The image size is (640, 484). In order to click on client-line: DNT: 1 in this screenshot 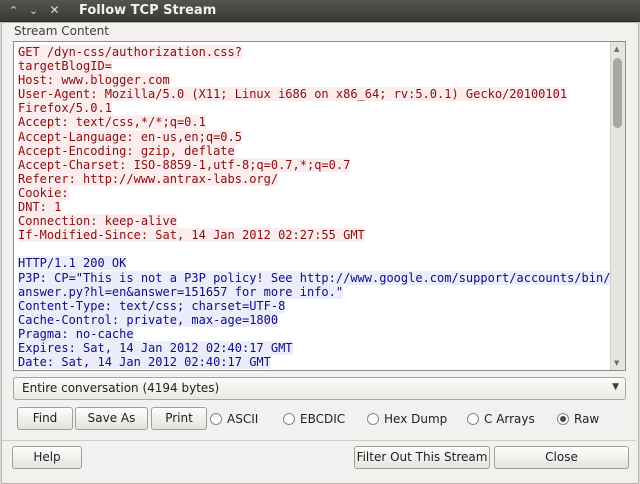, I will do `click(40, 207)`.